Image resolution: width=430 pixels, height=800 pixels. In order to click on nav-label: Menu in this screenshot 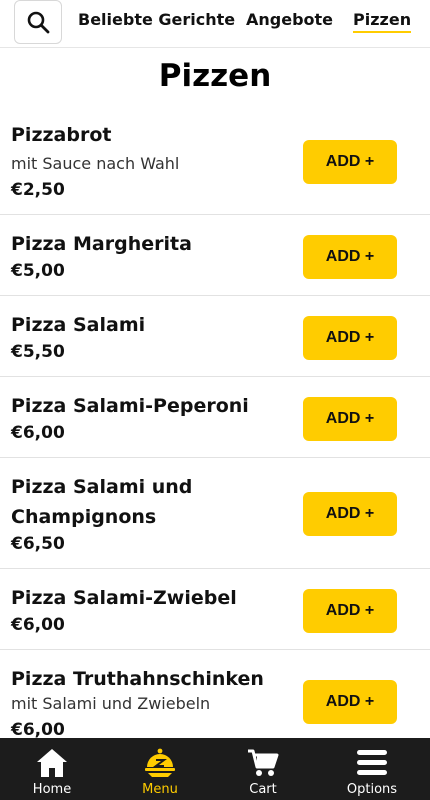, I will do `click(160, 789)`.